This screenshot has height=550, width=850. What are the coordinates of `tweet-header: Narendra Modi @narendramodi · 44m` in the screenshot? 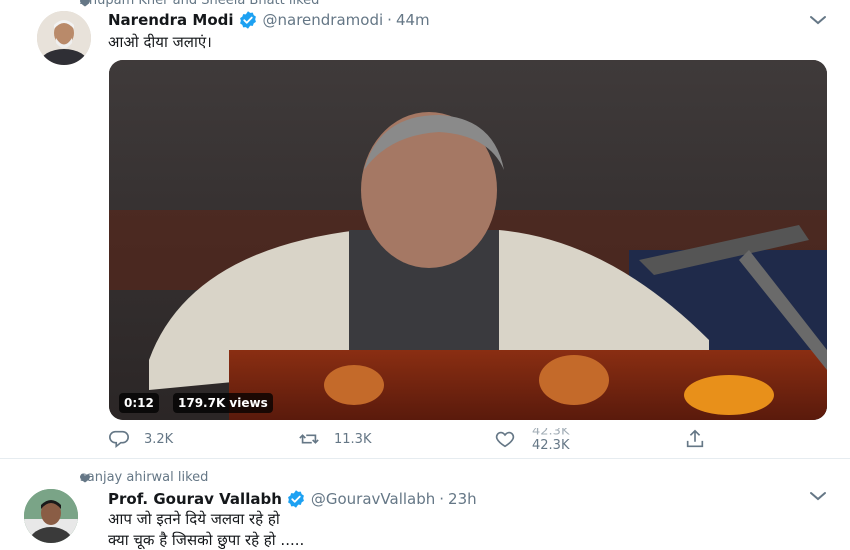 It's located at (269, 20).